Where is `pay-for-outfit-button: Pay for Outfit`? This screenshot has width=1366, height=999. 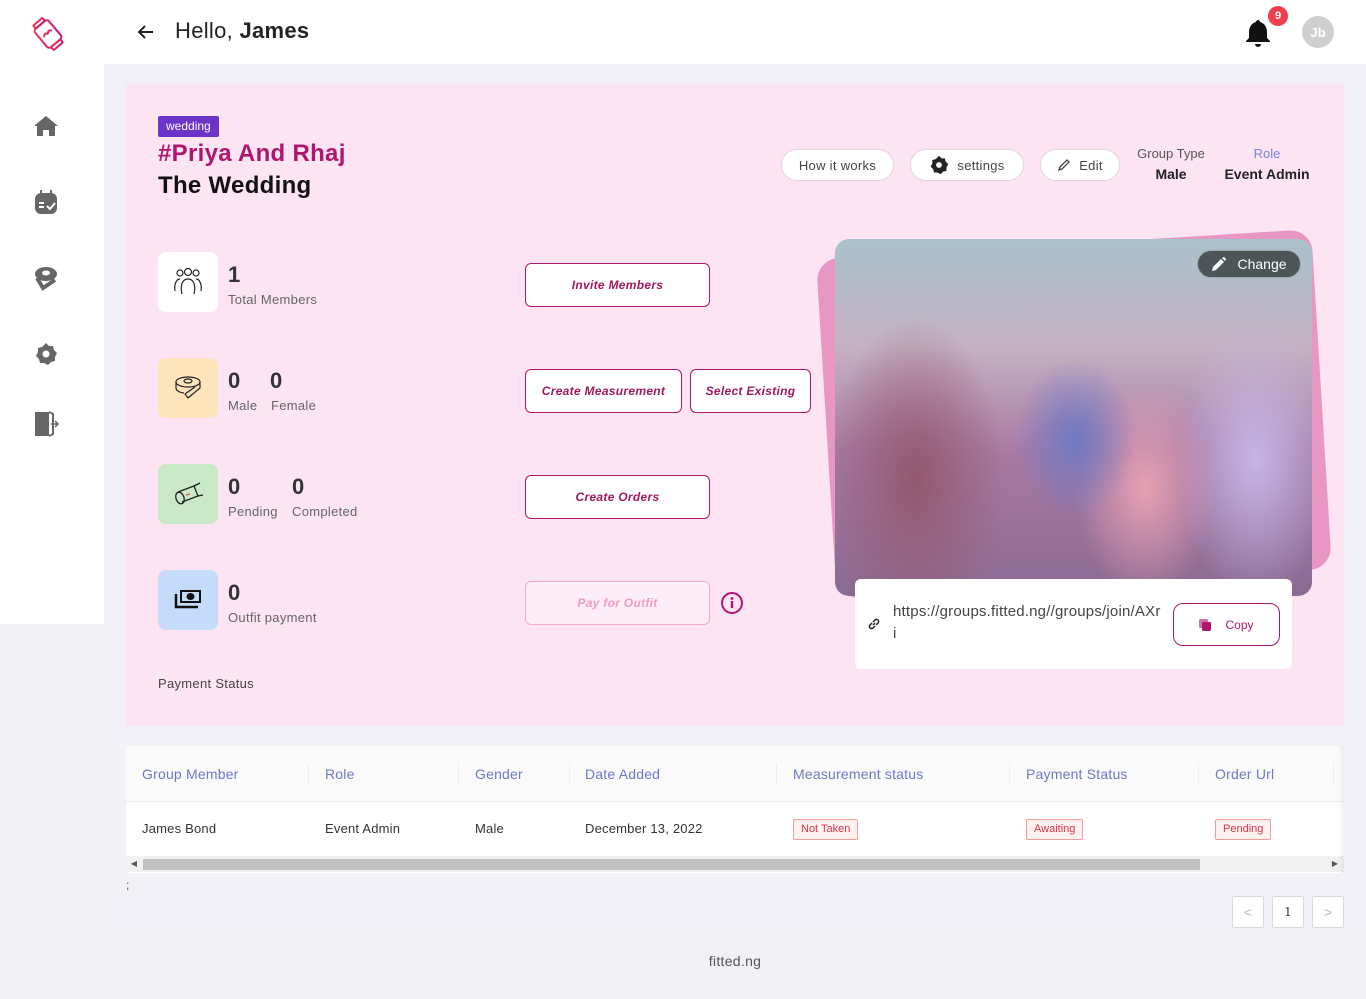
pay-for-outfit-button: Pay for Outfit is located at coordinates (617, 603).